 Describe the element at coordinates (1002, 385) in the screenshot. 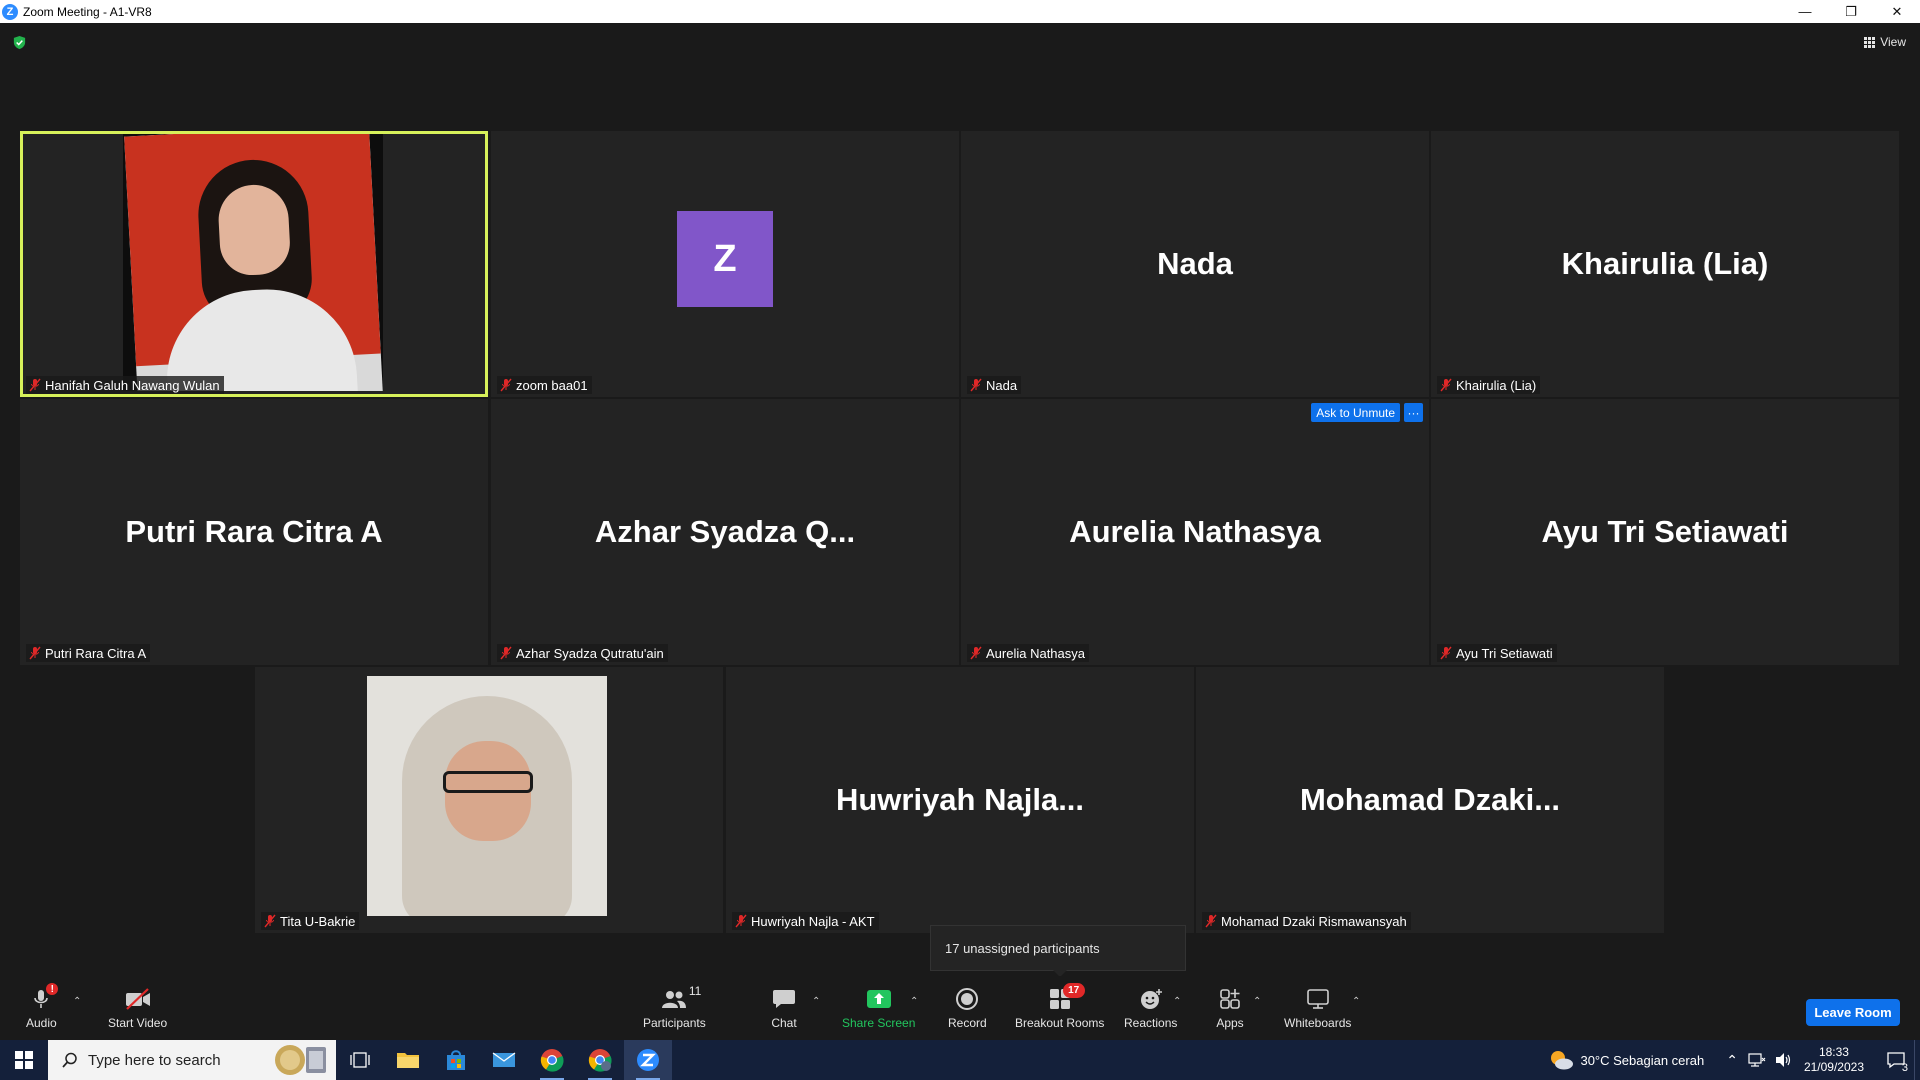

I see `participant-name: Nada` at that location.